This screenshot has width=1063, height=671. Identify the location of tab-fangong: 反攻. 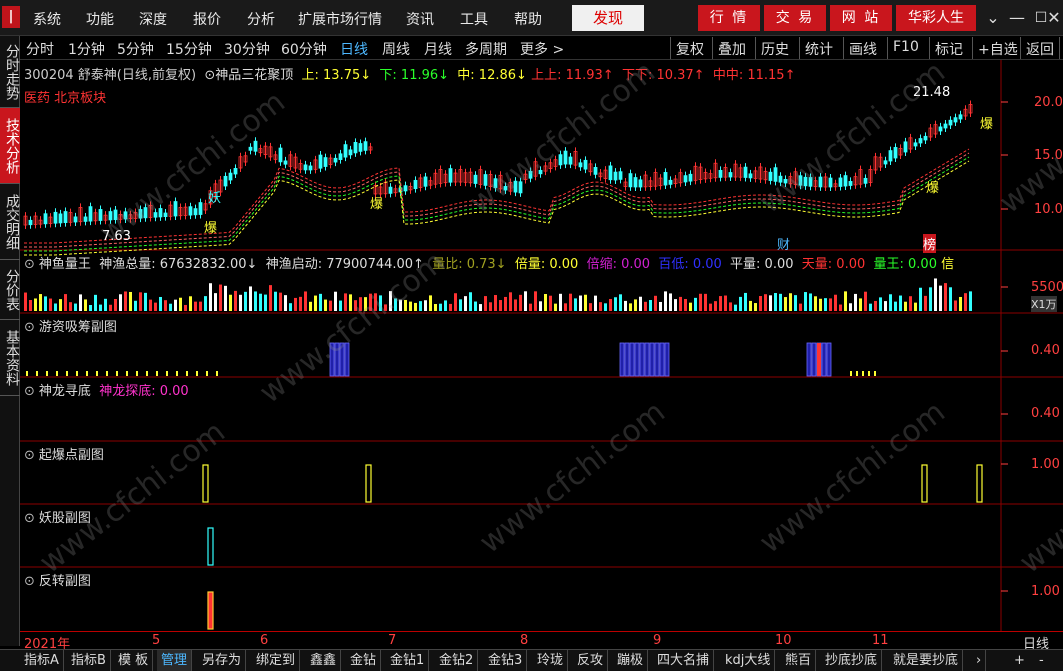
(591, 660).